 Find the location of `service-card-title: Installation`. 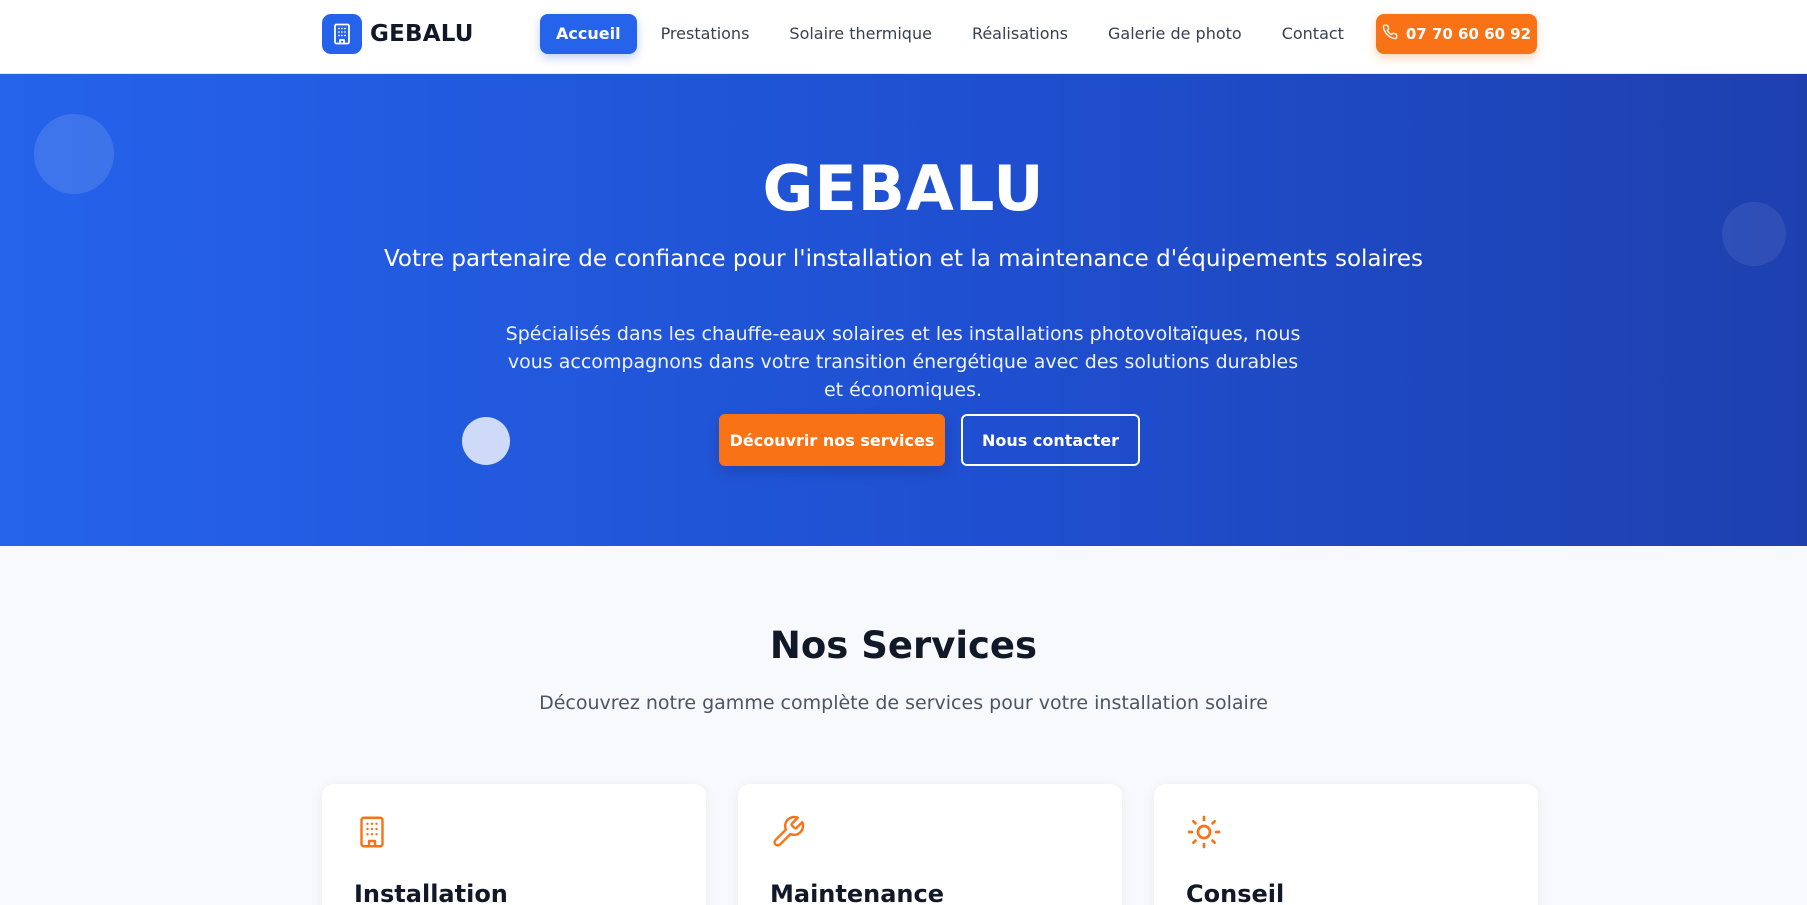

service-card-title: Installation is located at coordinates (431, 892).